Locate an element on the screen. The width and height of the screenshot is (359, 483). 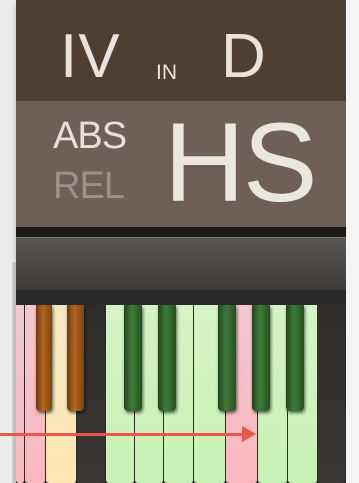
key-name: D is located at coordinates (243, 56).